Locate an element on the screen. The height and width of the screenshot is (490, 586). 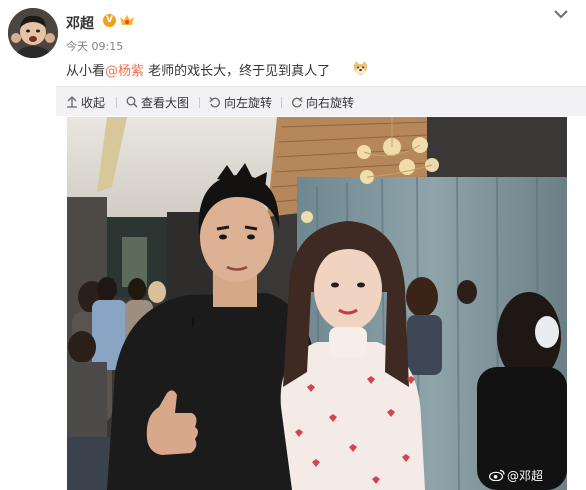
mention-link: @杨紫 is located at coordinates (124, 71).